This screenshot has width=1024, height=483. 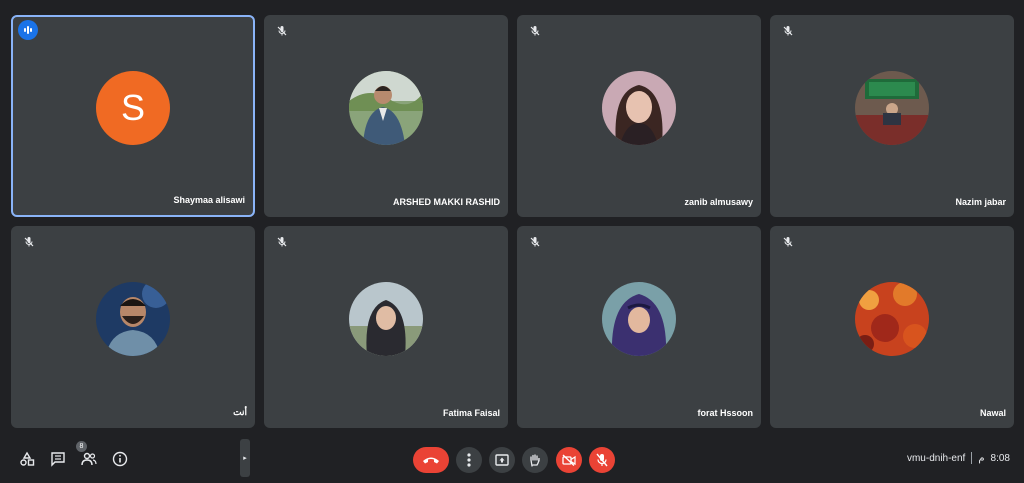 I want to click on people-count-badge: 8, so click(x=81, y=446).